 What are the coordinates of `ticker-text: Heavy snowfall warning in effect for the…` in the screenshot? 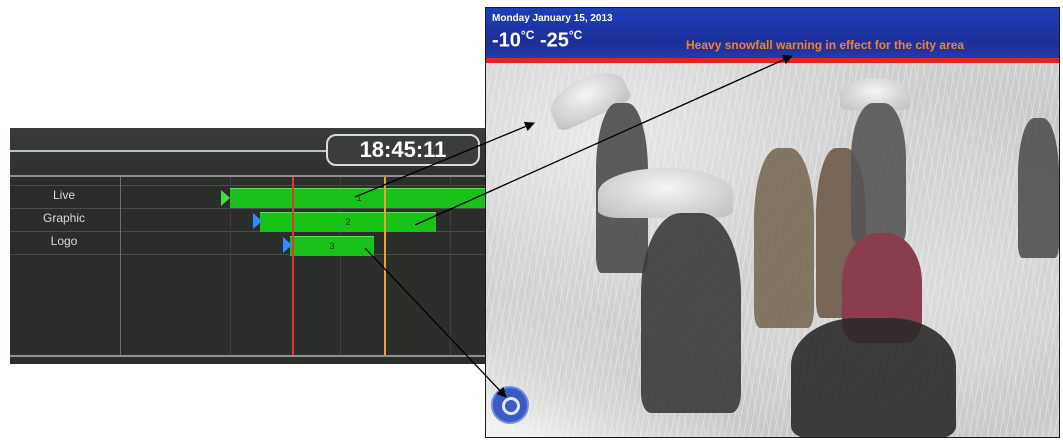 It's located at (825, 45).